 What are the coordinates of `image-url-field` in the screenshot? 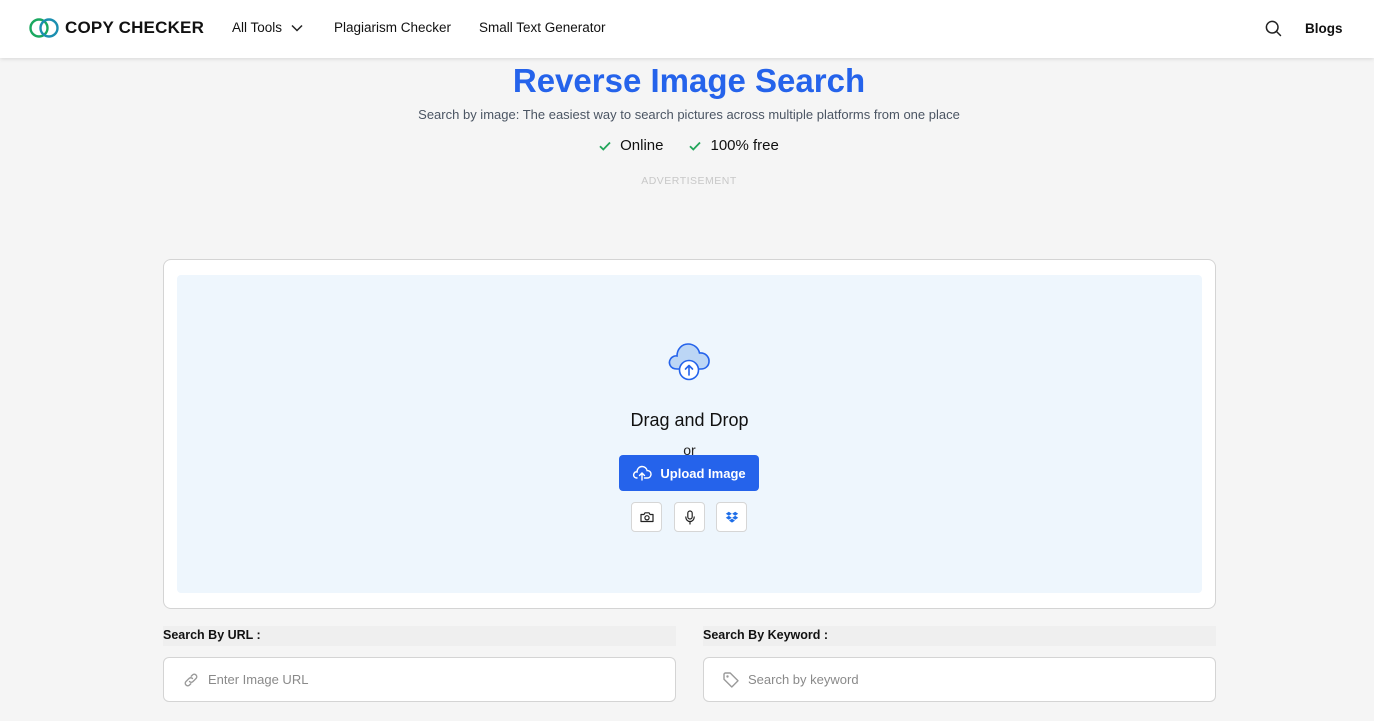 It's located at (419, 679).